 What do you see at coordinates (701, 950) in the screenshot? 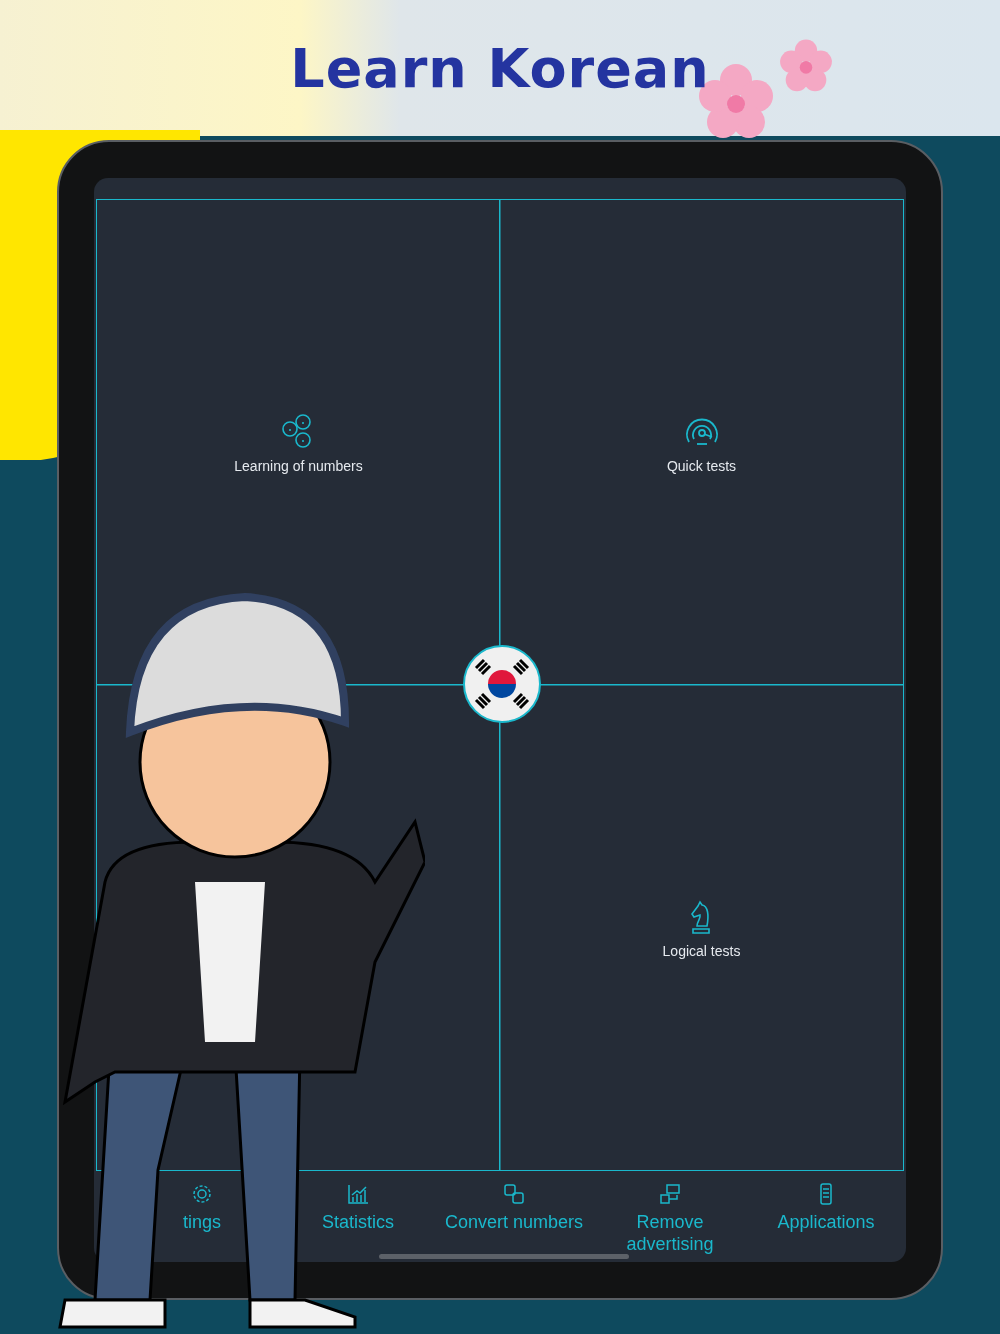
I see `tile-label: Logical tests` at bounding box center [701, 950].